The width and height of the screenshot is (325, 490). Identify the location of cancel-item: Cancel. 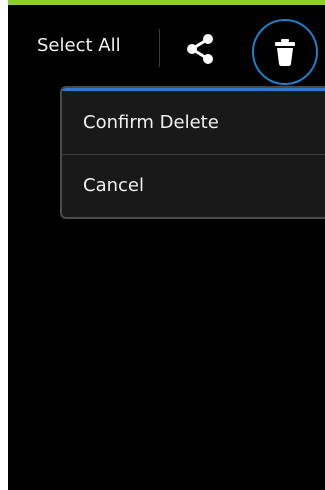
(193, 186).